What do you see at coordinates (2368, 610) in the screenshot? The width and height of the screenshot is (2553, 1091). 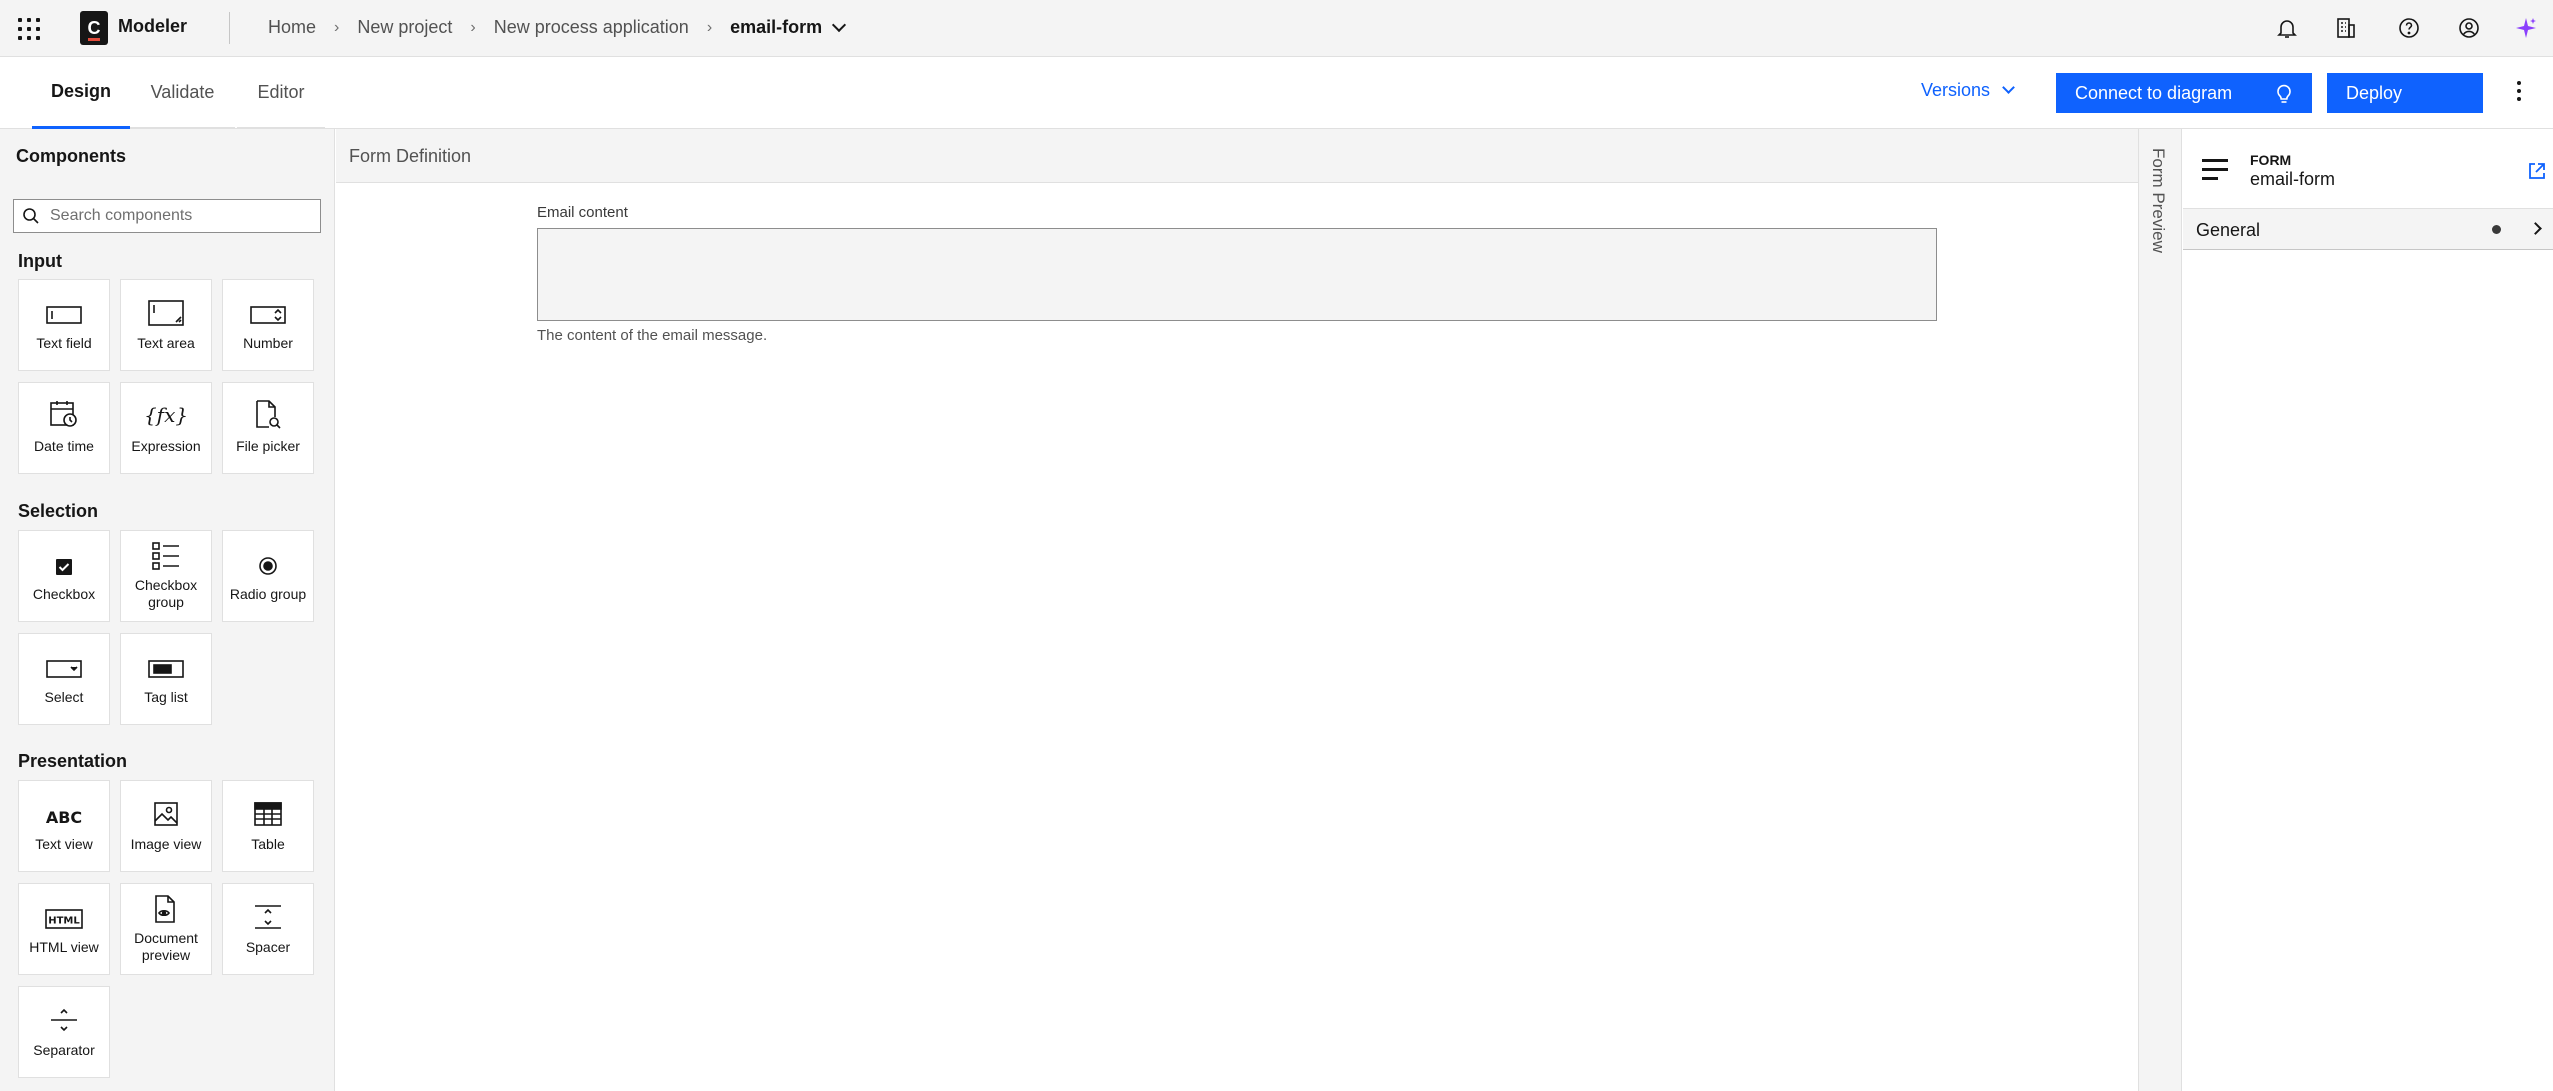 I see `properties-panel: FORM email-form General` at bounding box center [2368, 610].